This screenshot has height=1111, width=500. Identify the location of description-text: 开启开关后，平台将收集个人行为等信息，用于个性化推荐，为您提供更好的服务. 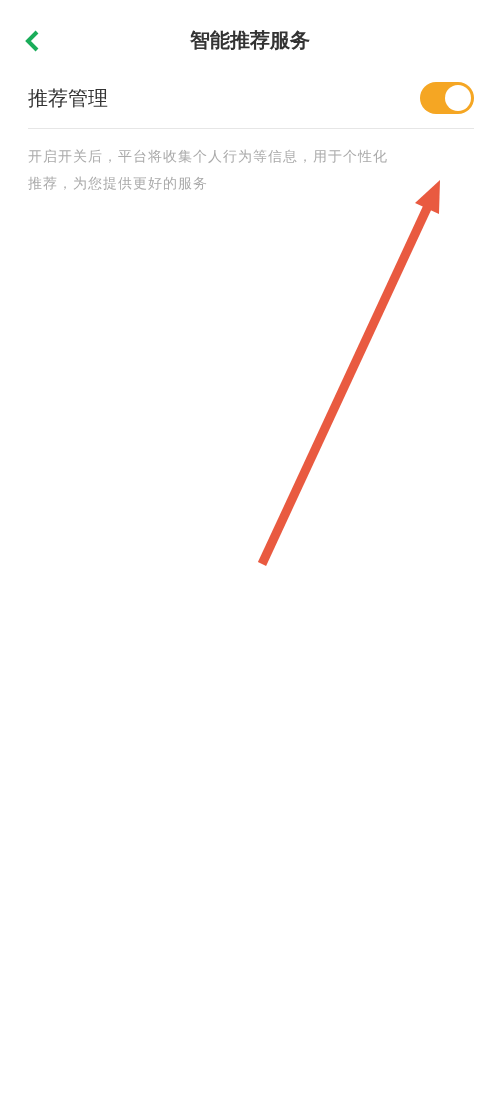
(208, 170).